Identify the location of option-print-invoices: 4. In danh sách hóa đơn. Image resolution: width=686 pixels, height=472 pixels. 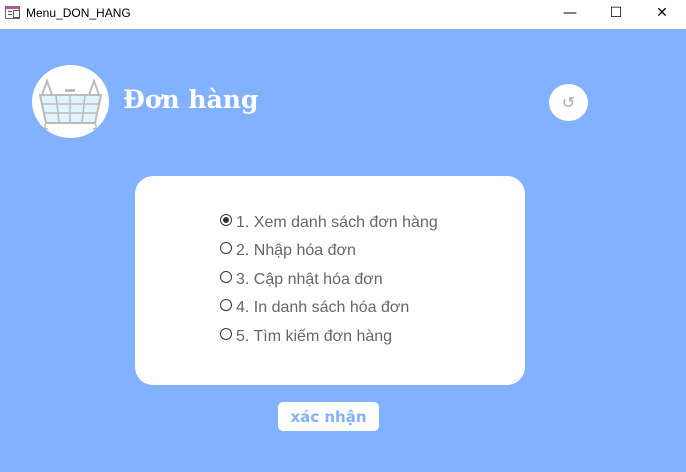
(314, 308).